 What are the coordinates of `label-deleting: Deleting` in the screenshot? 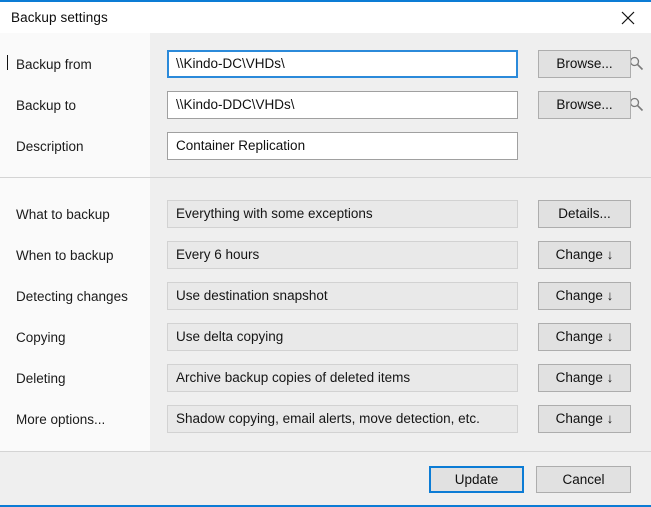 It's located at (41, 378).